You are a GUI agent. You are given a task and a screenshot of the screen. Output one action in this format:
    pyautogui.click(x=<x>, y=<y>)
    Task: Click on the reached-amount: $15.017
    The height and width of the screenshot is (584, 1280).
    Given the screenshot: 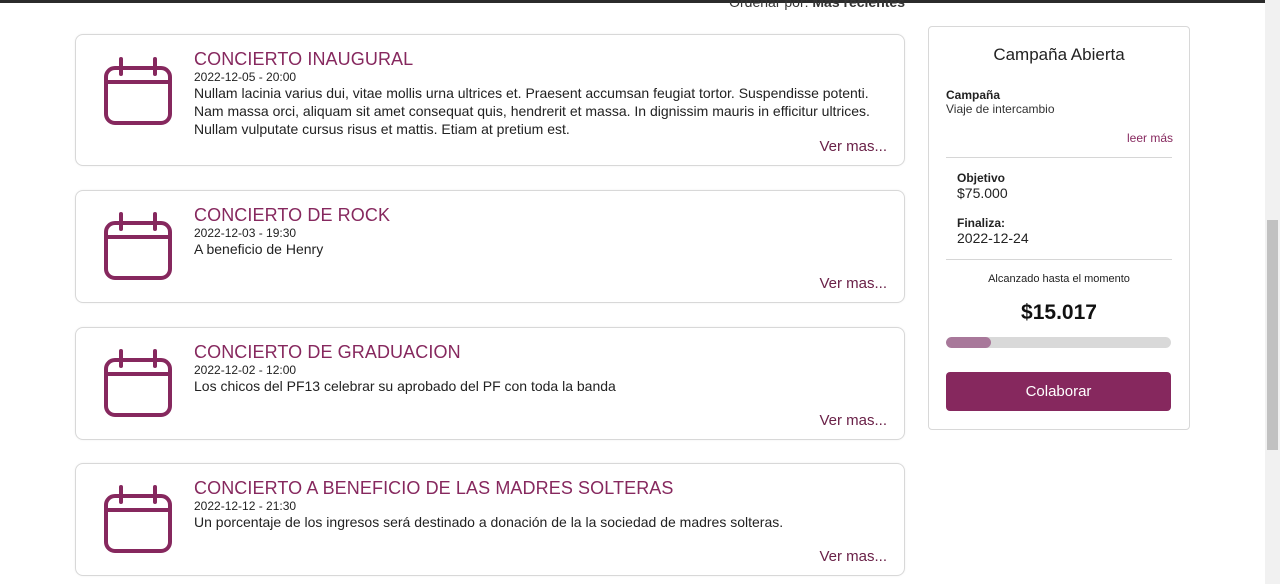 What is the action you would take?
    pyautogui.click(x=1059, y=312)
    